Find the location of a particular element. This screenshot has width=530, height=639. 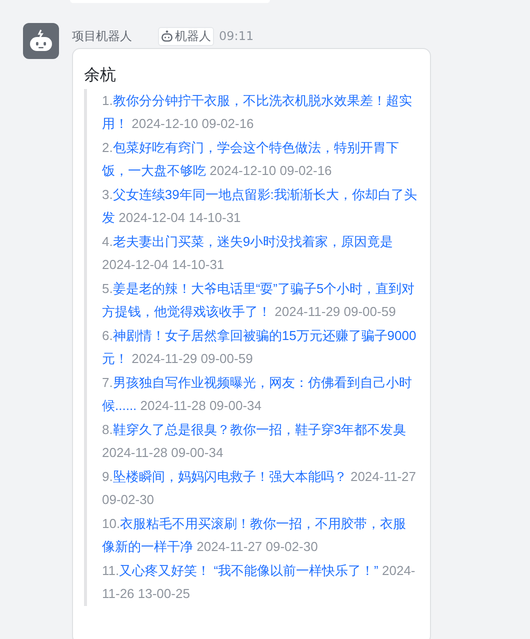

sender-name: 项目机器人 is located at coordinates (102, 36).